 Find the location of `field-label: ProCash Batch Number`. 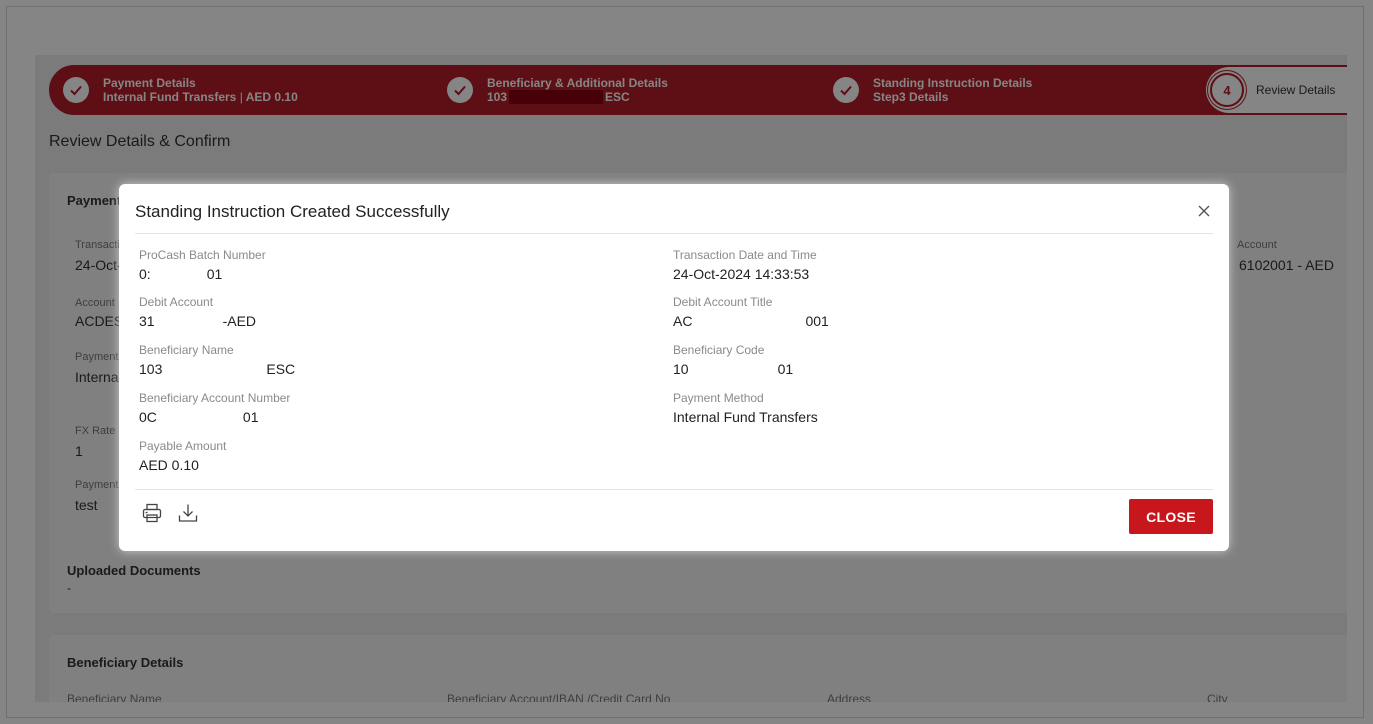

field-label: ProCash Batch Number is located at coordinates (202, 255).